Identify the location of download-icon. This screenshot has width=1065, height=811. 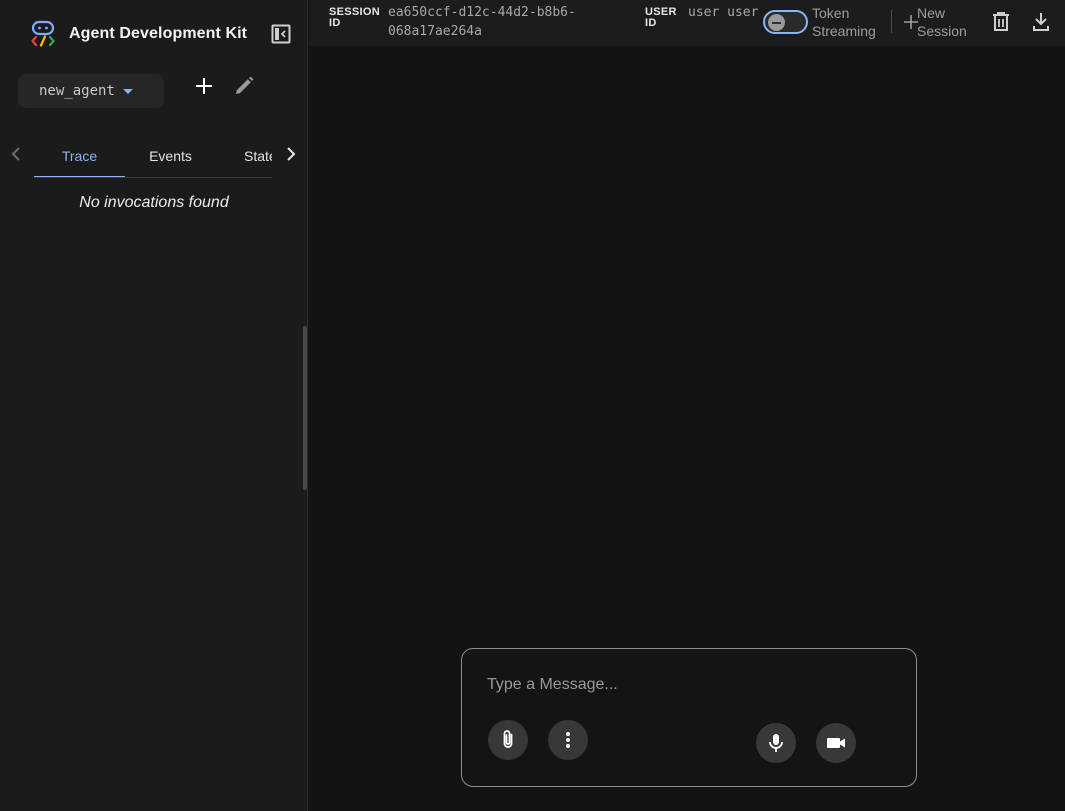
(1041, 22).